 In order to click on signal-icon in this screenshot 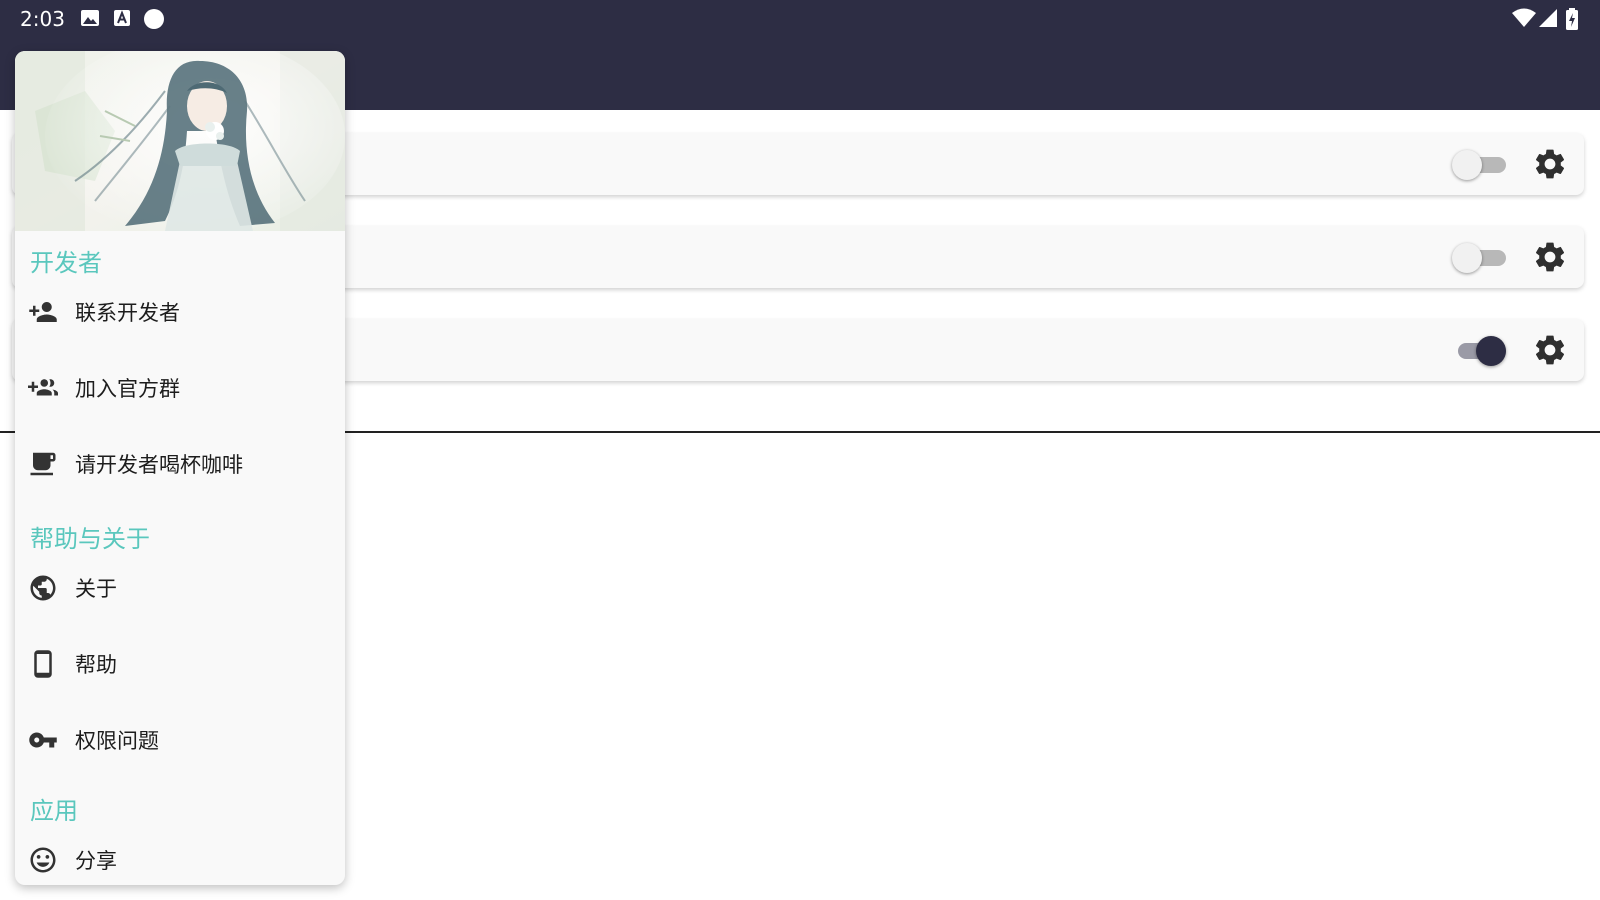, I will do `click(1548, 18)`.